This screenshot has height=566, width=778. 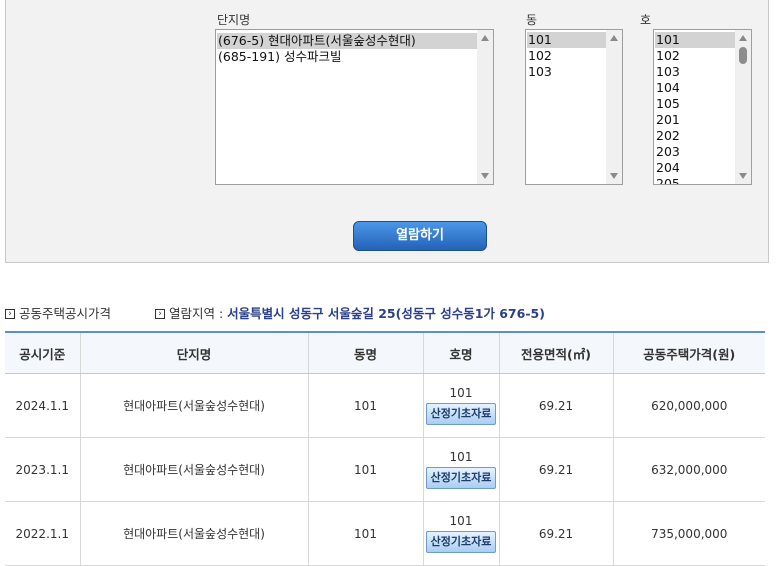 What do you see at coordinates (695, 152) in the screenshot?
I see `ho-option: 203` at bounding box center [695, 152].